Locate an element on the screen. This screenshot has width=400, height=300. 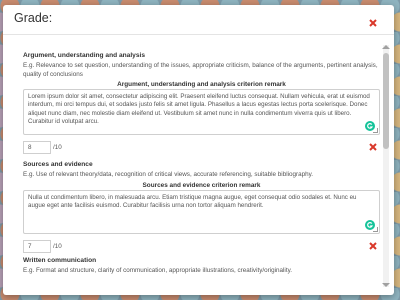
criterion-title: Argument, understanding and analysis is located at coordinates (84, 55).